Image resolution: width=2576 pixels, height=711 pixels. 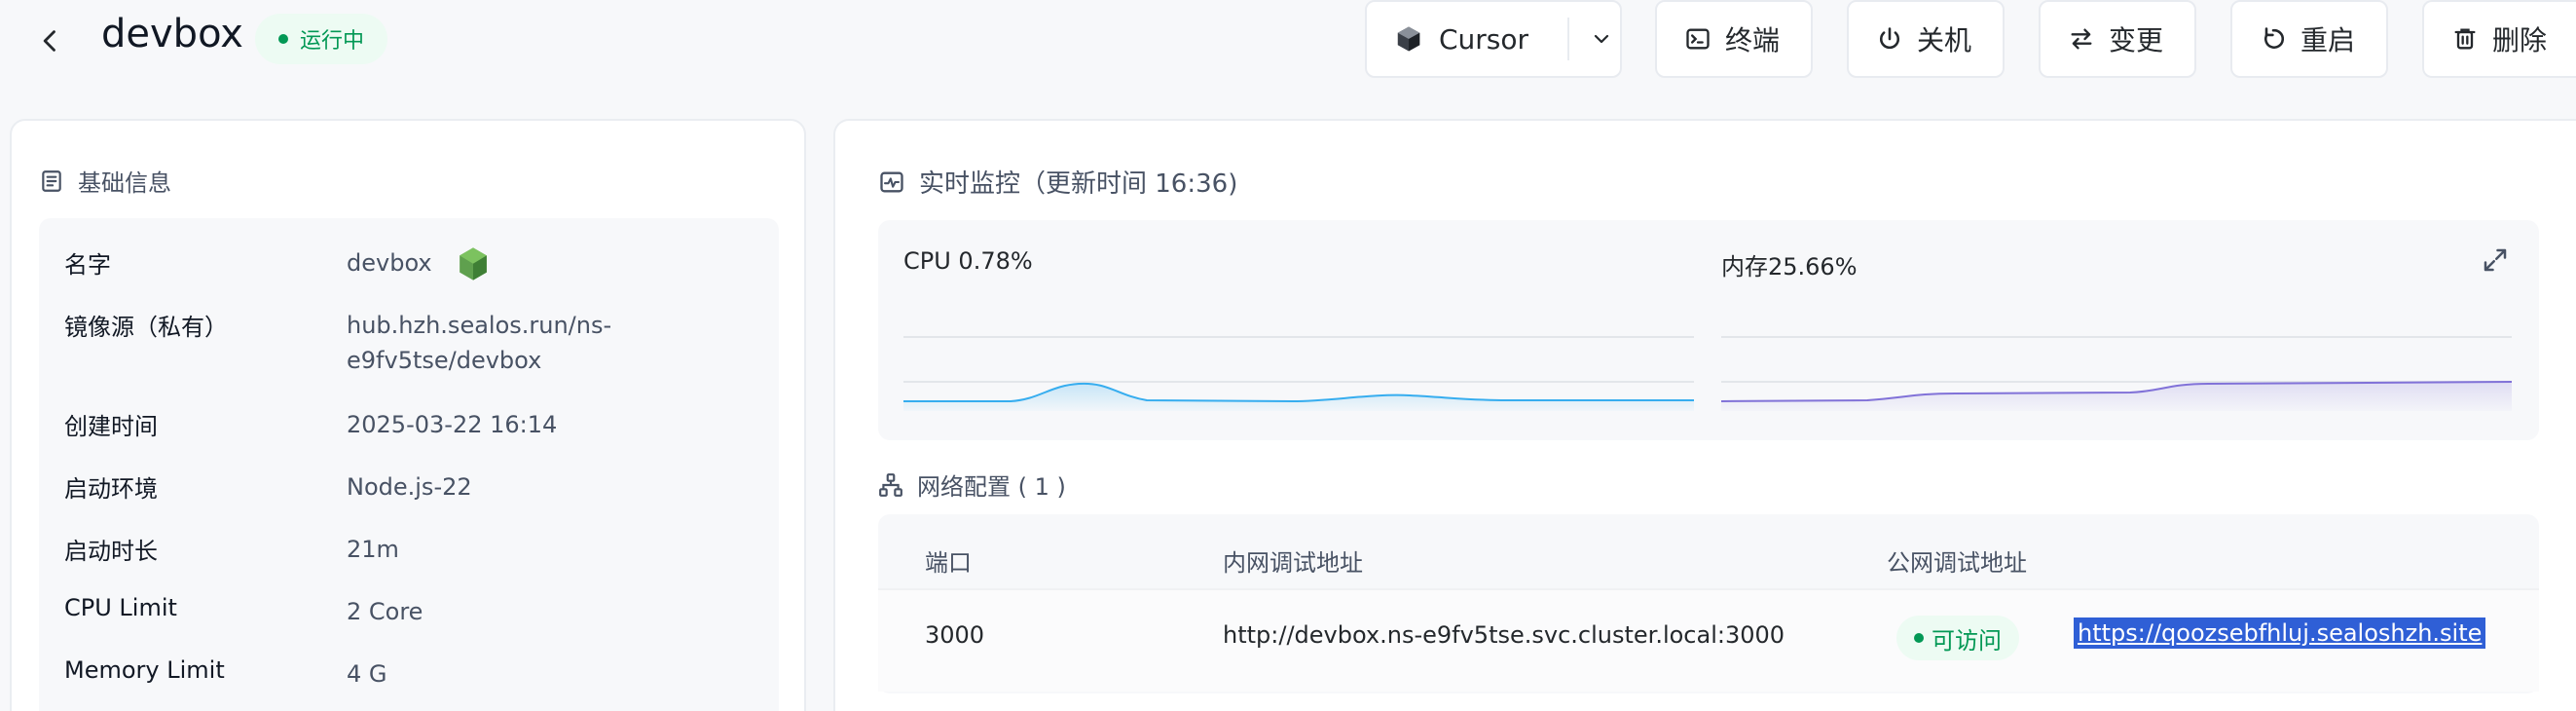 I want to click on cpu-sparkline-chart, so click(x=1298, y=373).